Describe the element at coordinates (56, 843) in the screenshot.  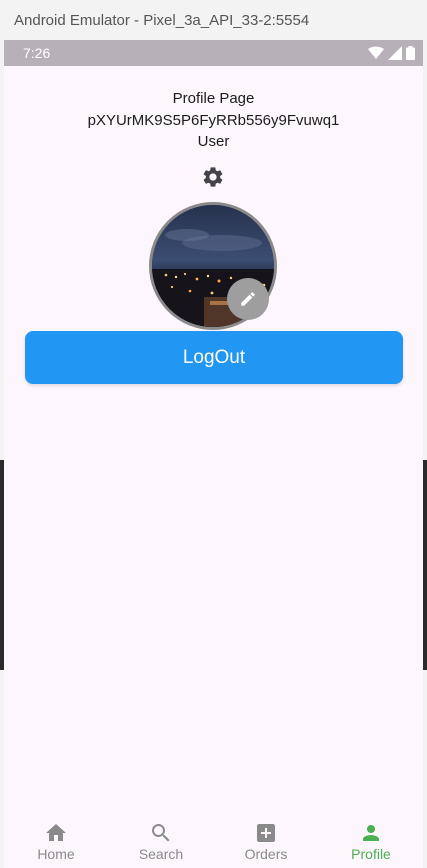
I see `nav-home: Home` at that location.